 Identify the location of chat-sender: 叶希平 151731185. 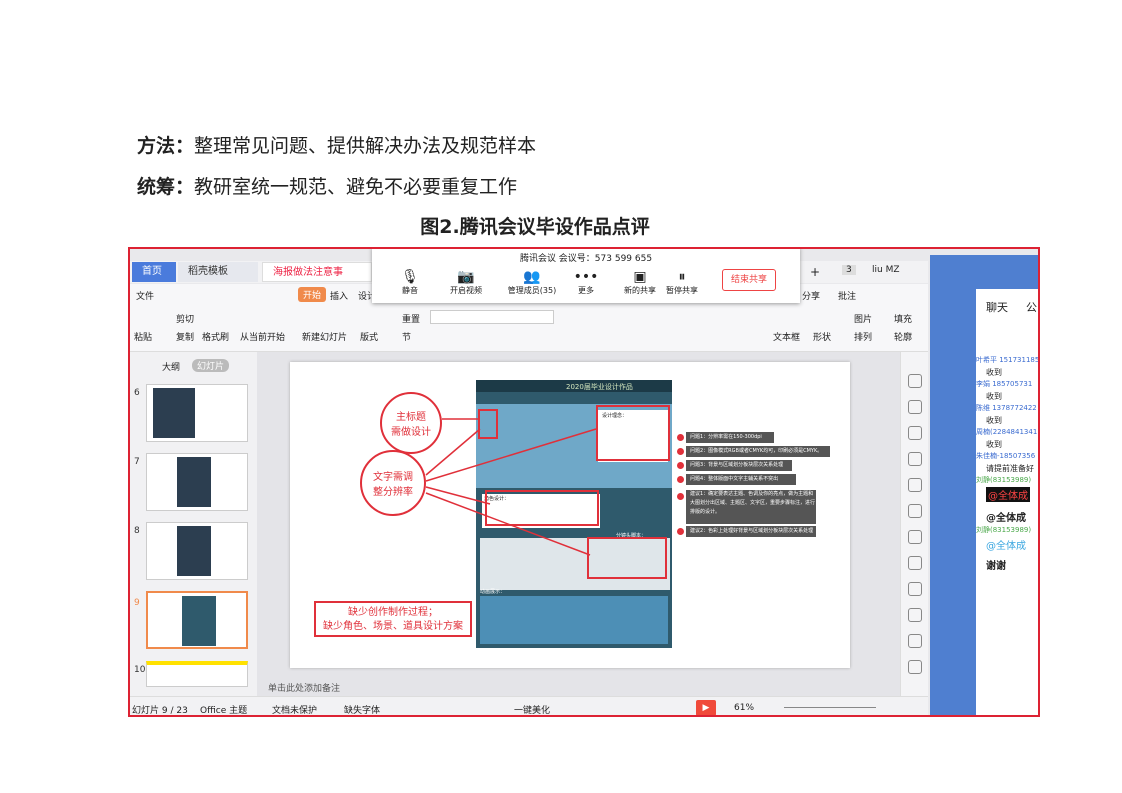
(1008, 360).